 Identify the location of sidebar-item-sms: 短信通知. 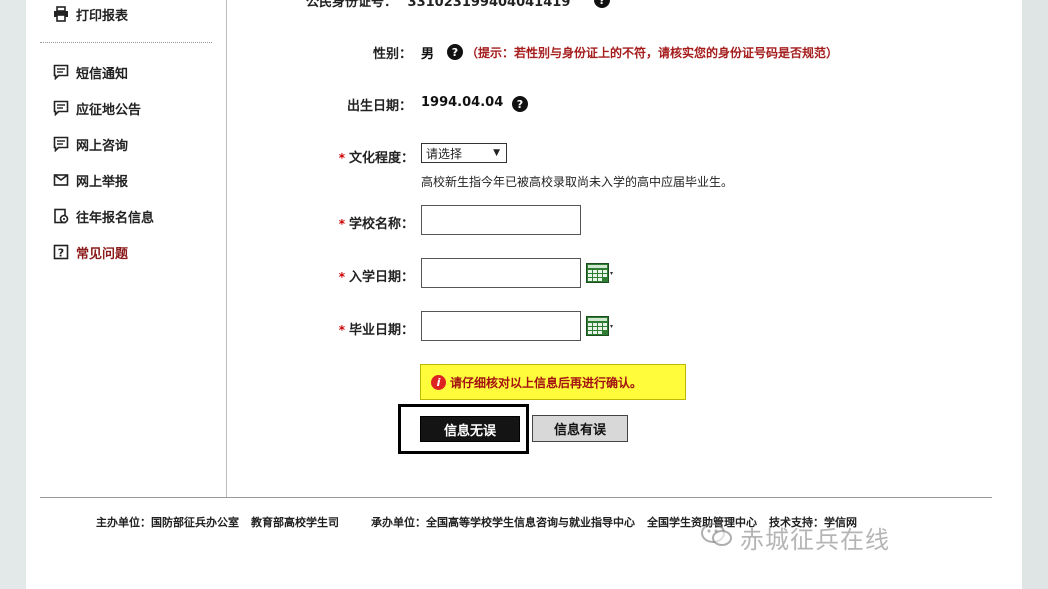
(90, 72).